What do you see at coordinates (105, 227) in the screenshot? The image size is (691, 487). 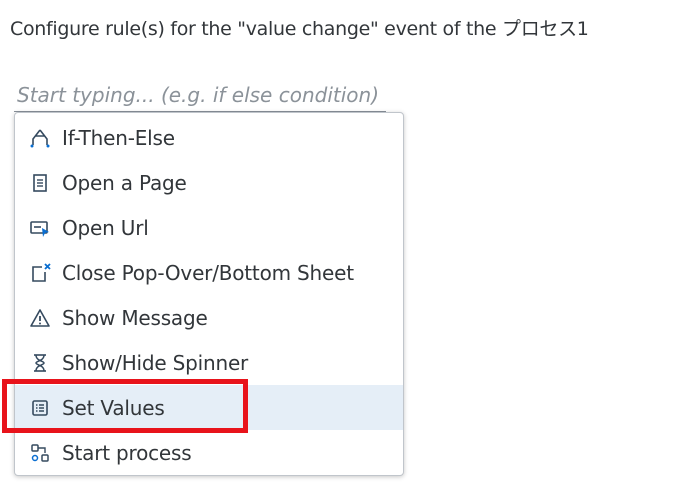 I see `menu-item-label: Open Url` at bounding box center [105, 227].